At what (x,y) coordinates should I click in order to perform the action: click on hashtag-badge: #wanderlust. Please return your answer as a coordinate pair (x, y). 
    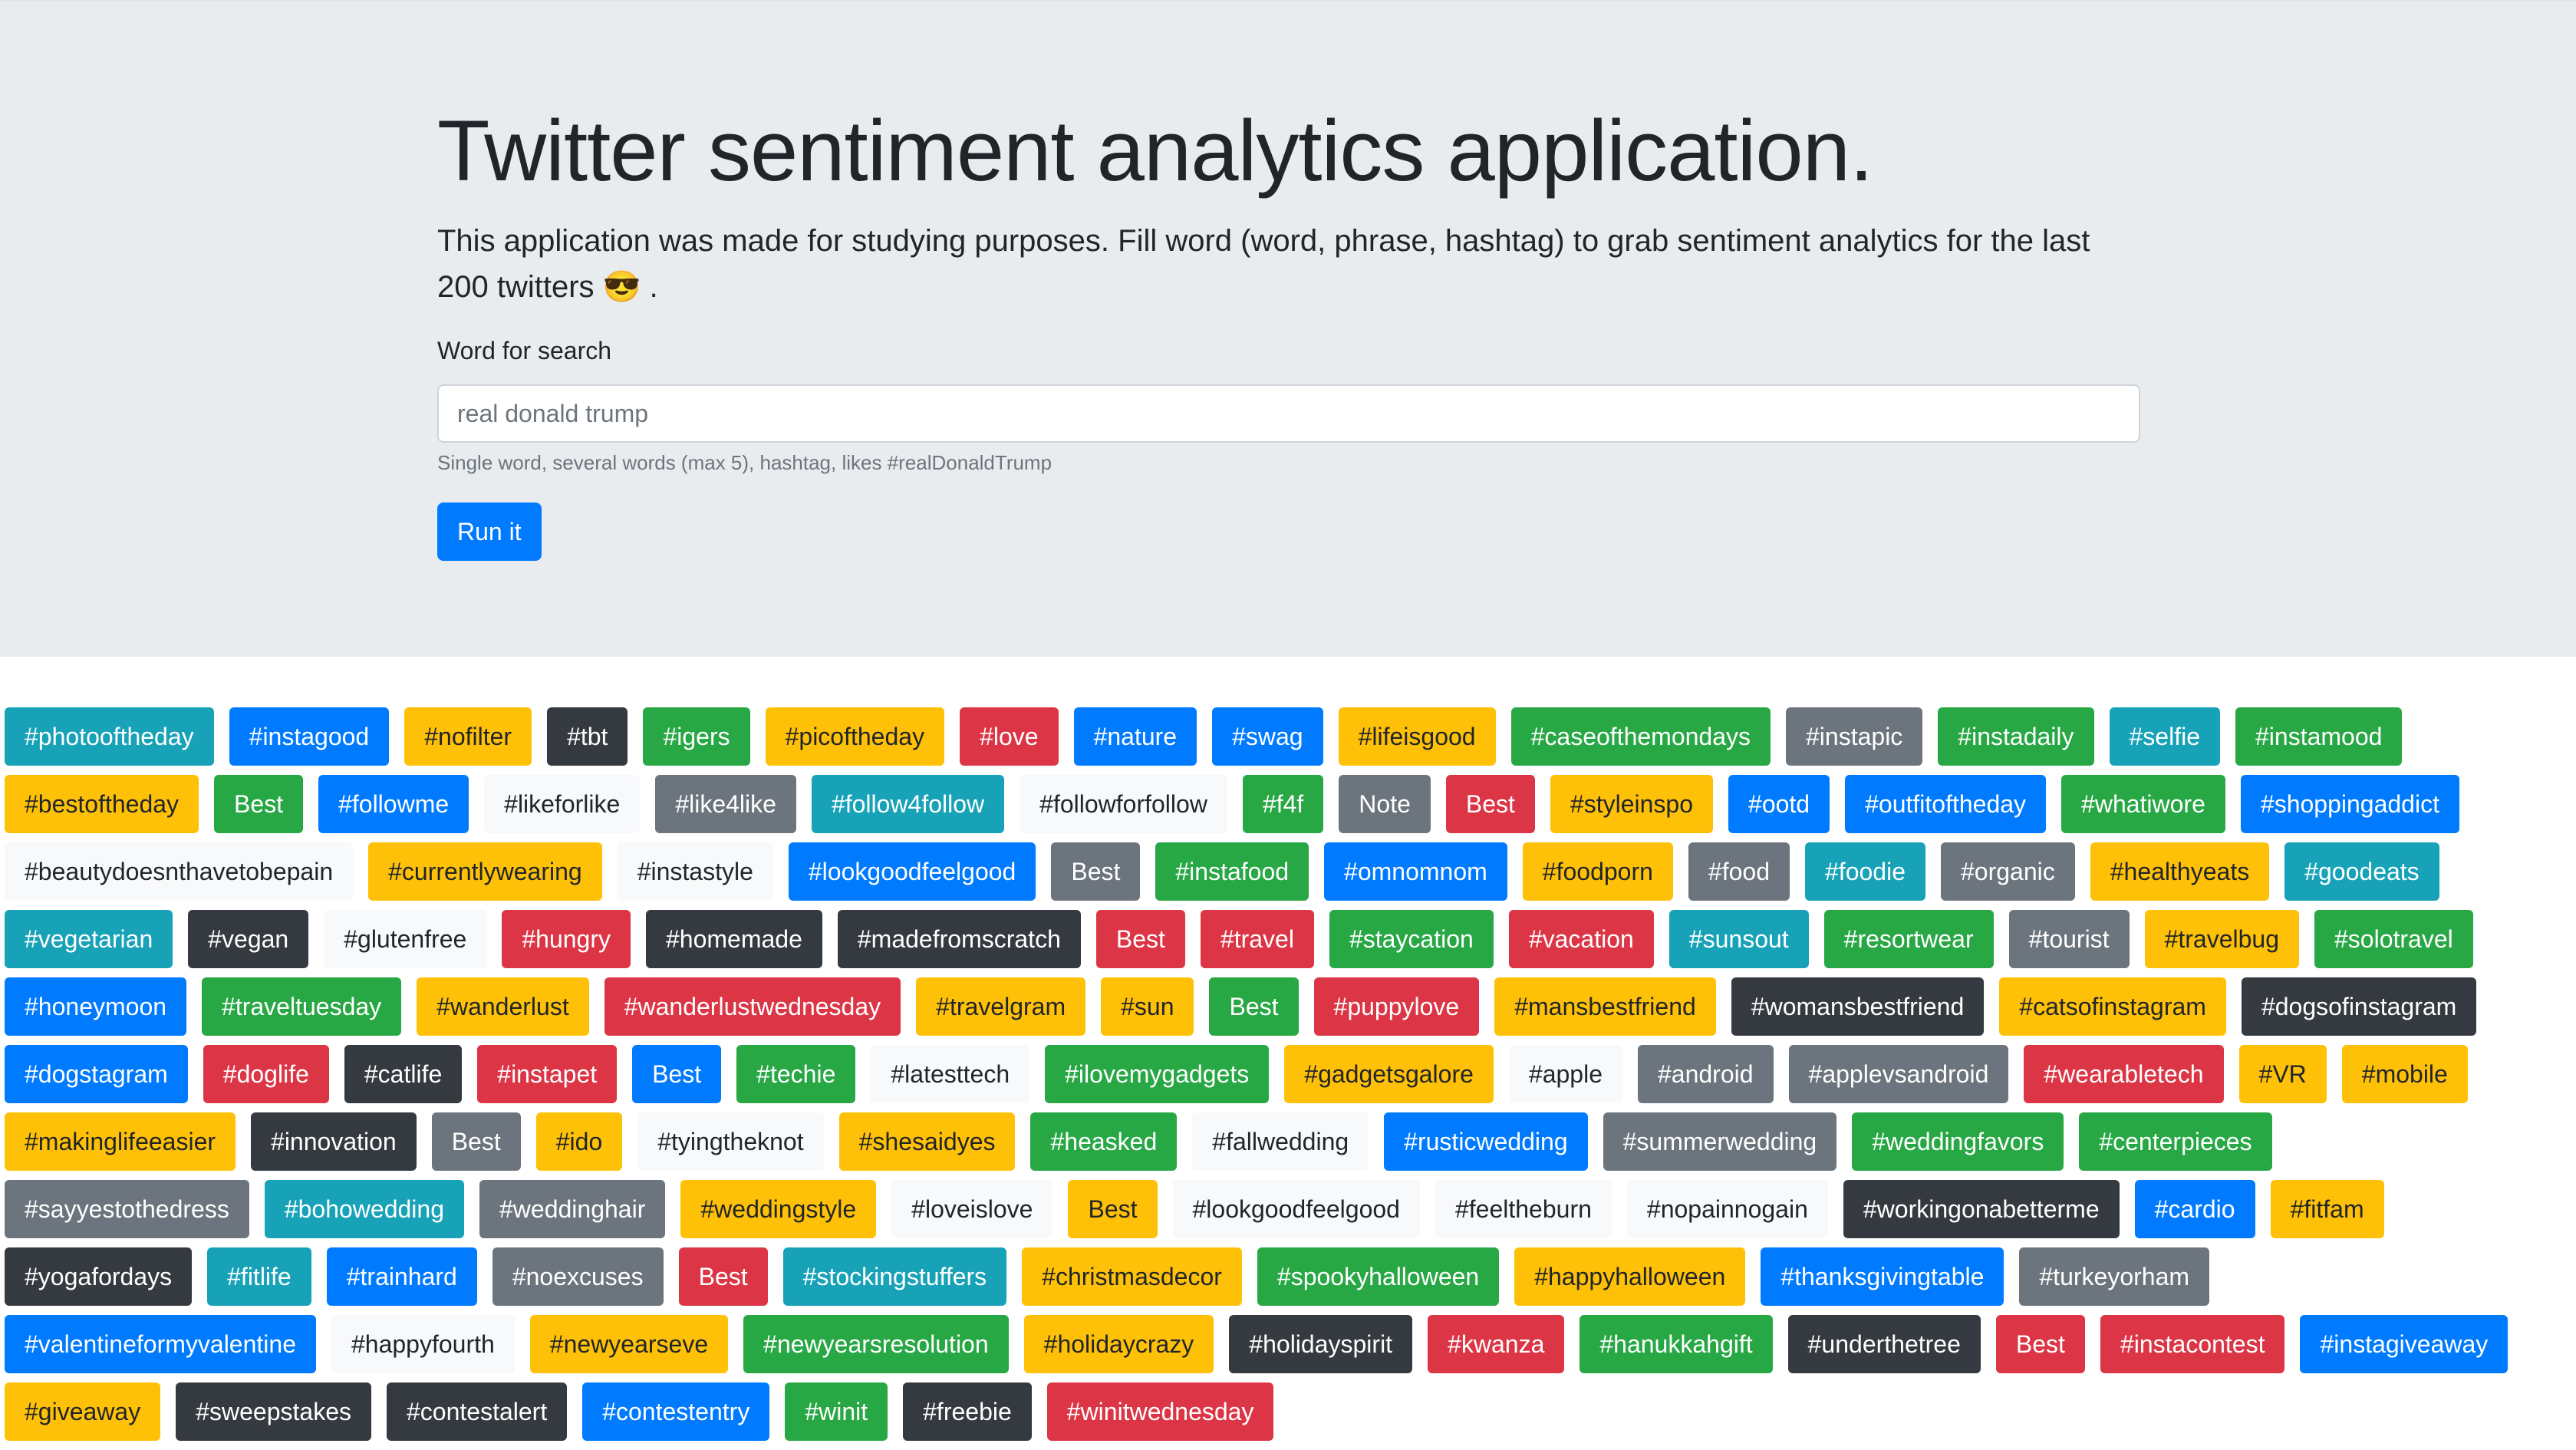
    Looking at the image, I should click on (503, 1006).